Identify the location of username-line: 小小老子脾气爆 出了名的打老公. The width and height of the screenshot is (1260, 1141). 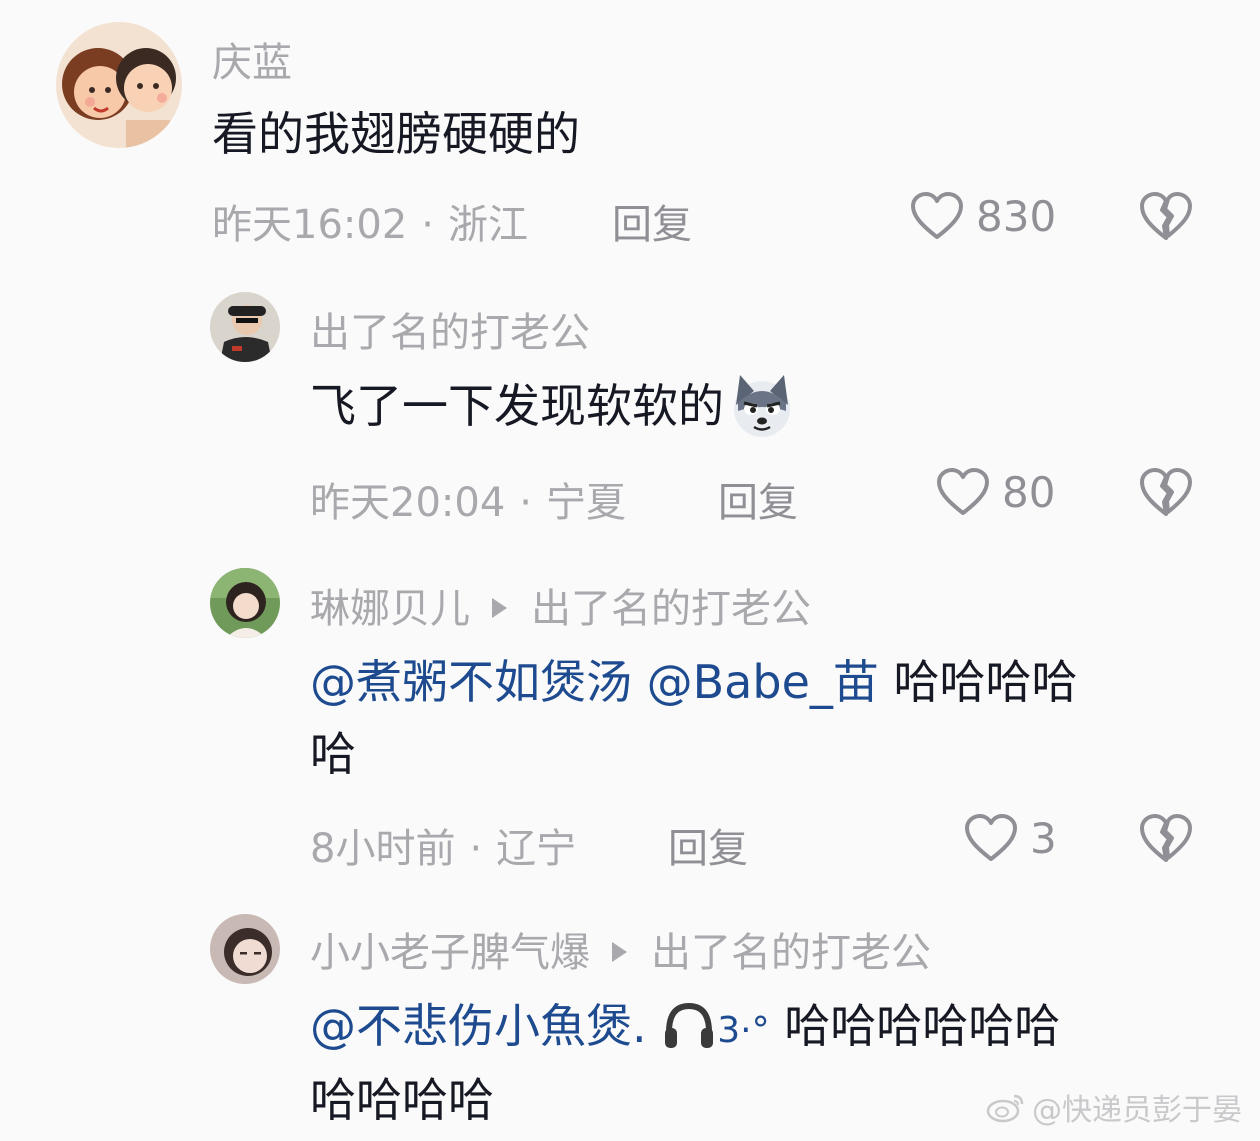
(620, 949).